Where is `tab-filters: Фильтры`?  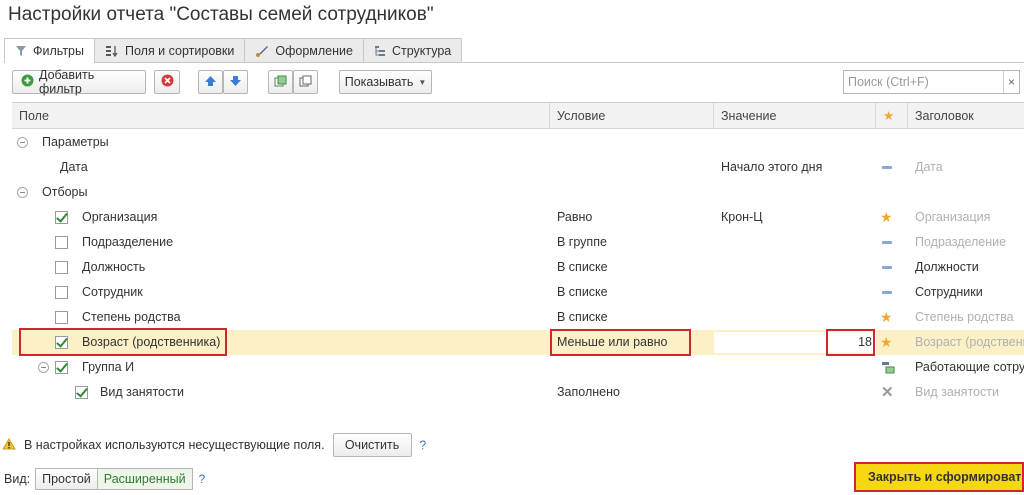
tab-filters: Фильтры is located at coordinates (49, 50).